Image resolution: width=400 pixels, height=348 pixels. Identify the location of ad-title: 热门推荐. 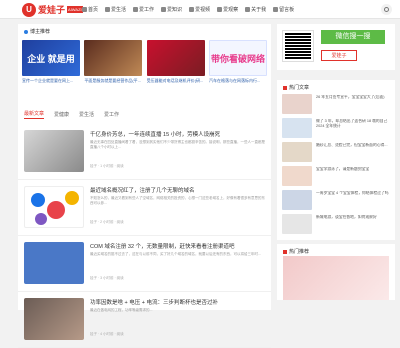
(296, 251).